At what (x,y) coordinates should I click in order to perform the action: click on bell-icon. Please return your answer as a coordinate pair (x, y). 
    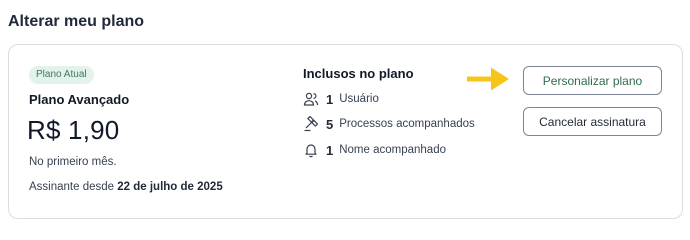
    Looking at the image, I should click on (311, 150).